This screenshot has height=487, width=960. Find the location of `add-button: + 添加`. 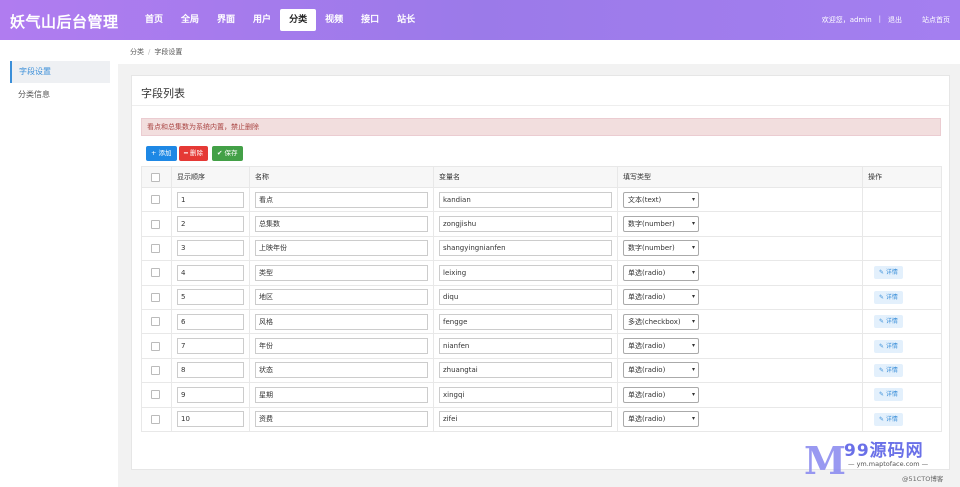

add-button: + 添加 is located at coordinates (161, 153).